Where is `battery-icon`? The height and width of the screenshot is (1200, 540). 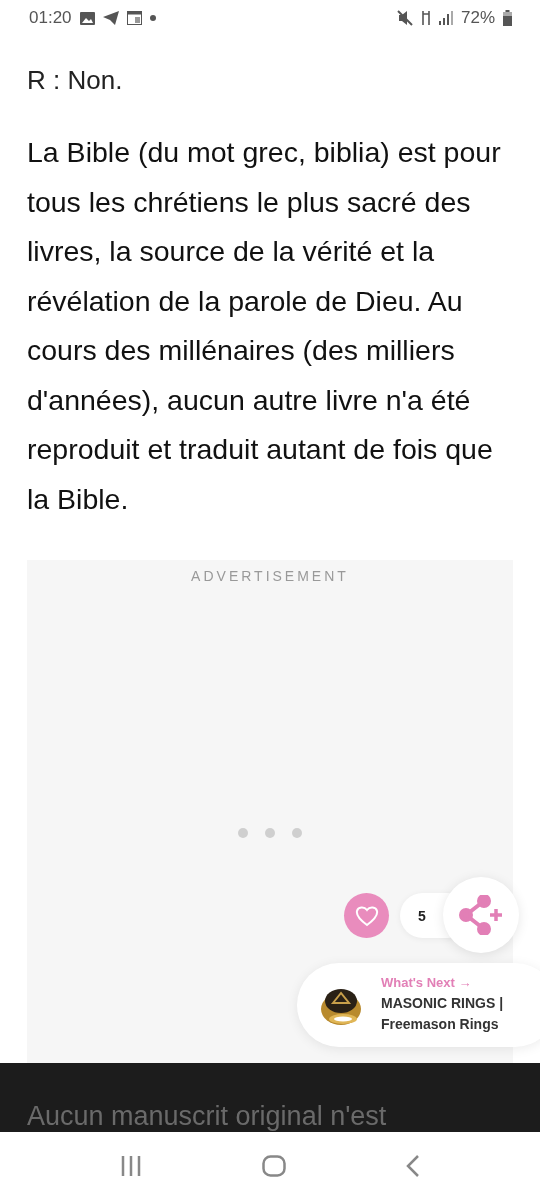
battery-icon is located at coordinates (507, 18).